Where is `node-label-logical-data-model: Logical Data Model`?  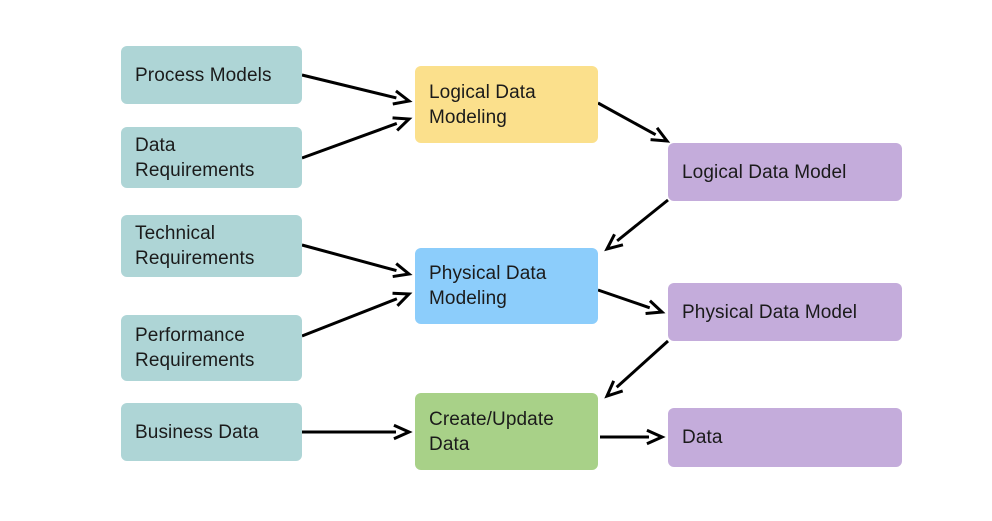
node-label-logical-data-model: Logical Data Model is located at coordinates (764, 172).